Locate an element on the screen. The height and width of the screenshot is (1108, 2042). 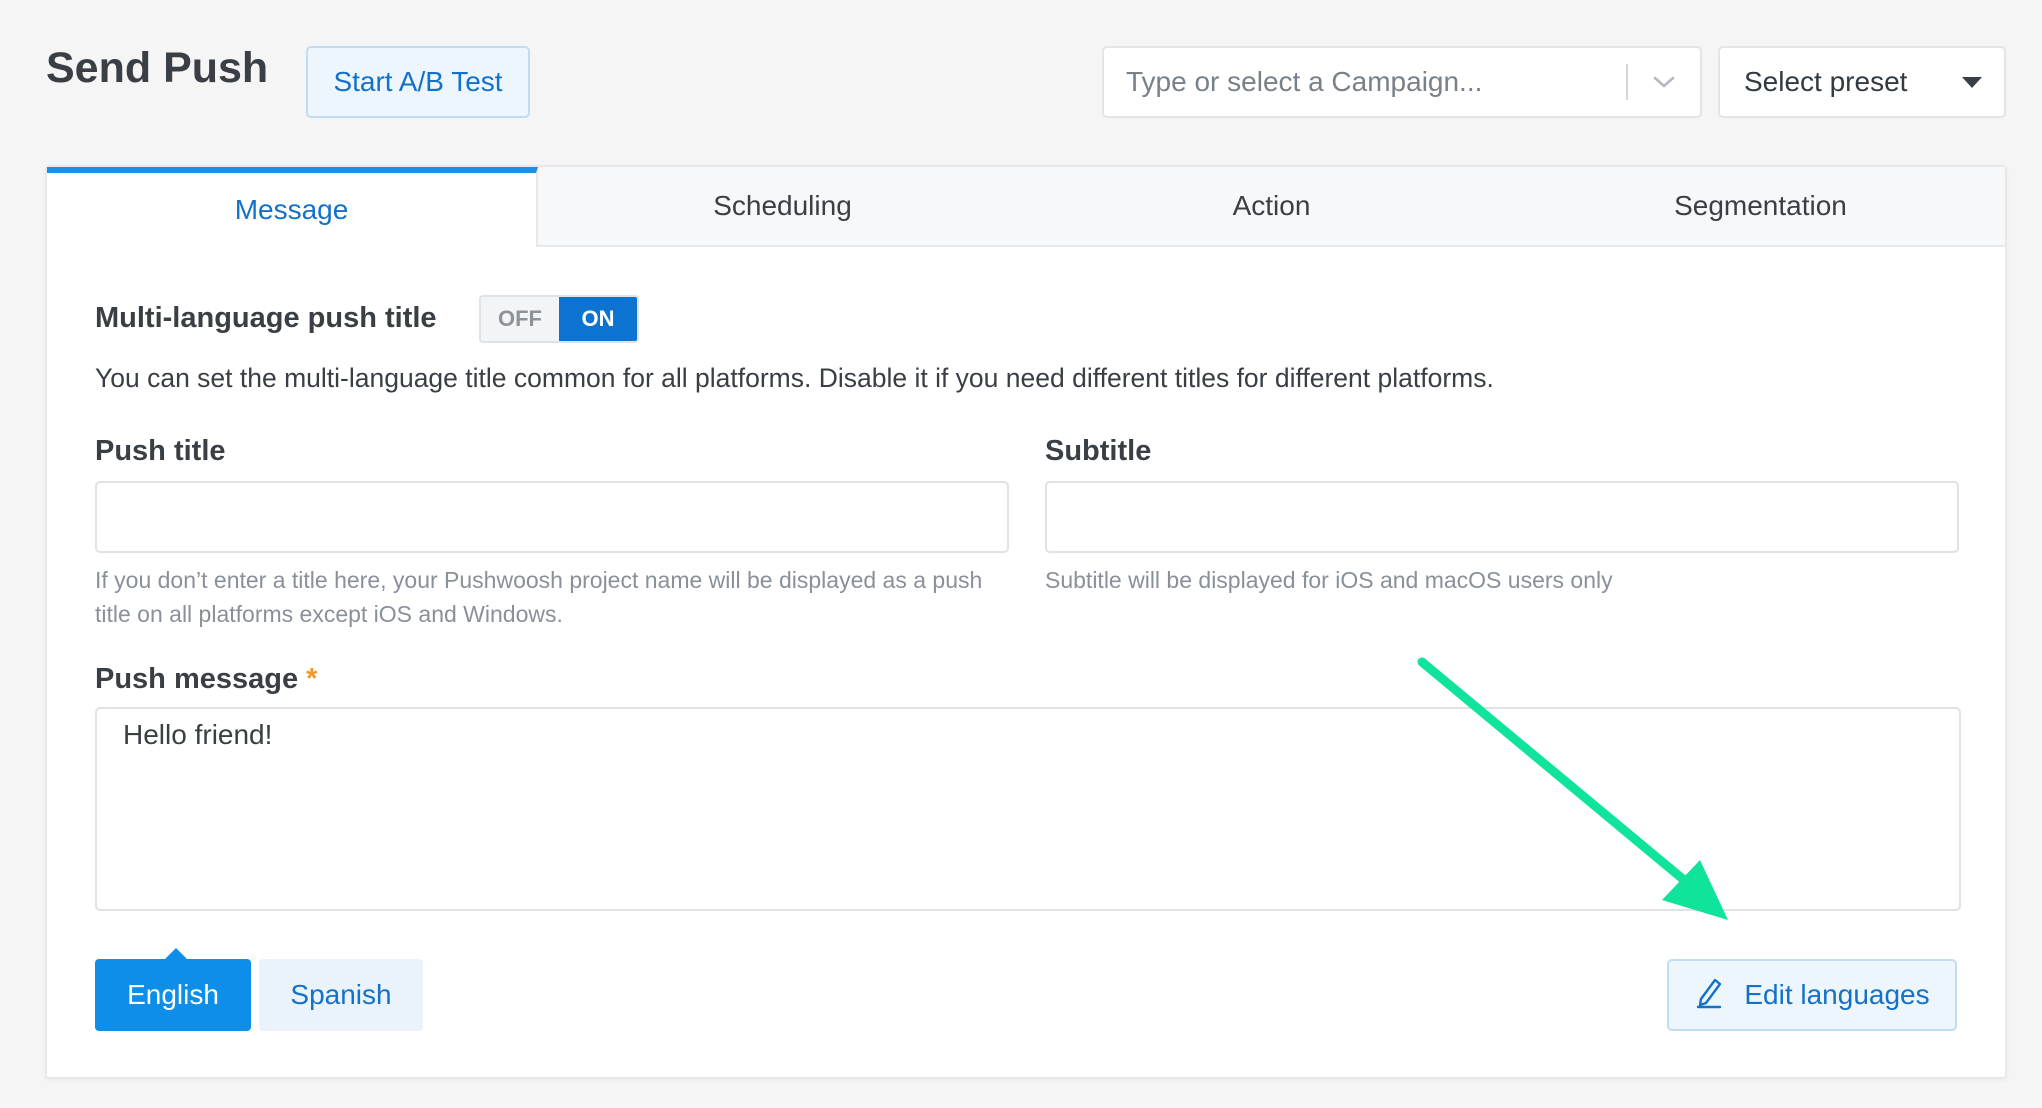
tab-bar: Message Scheduling Action Segmentation is located at coordinates (1026, 207).